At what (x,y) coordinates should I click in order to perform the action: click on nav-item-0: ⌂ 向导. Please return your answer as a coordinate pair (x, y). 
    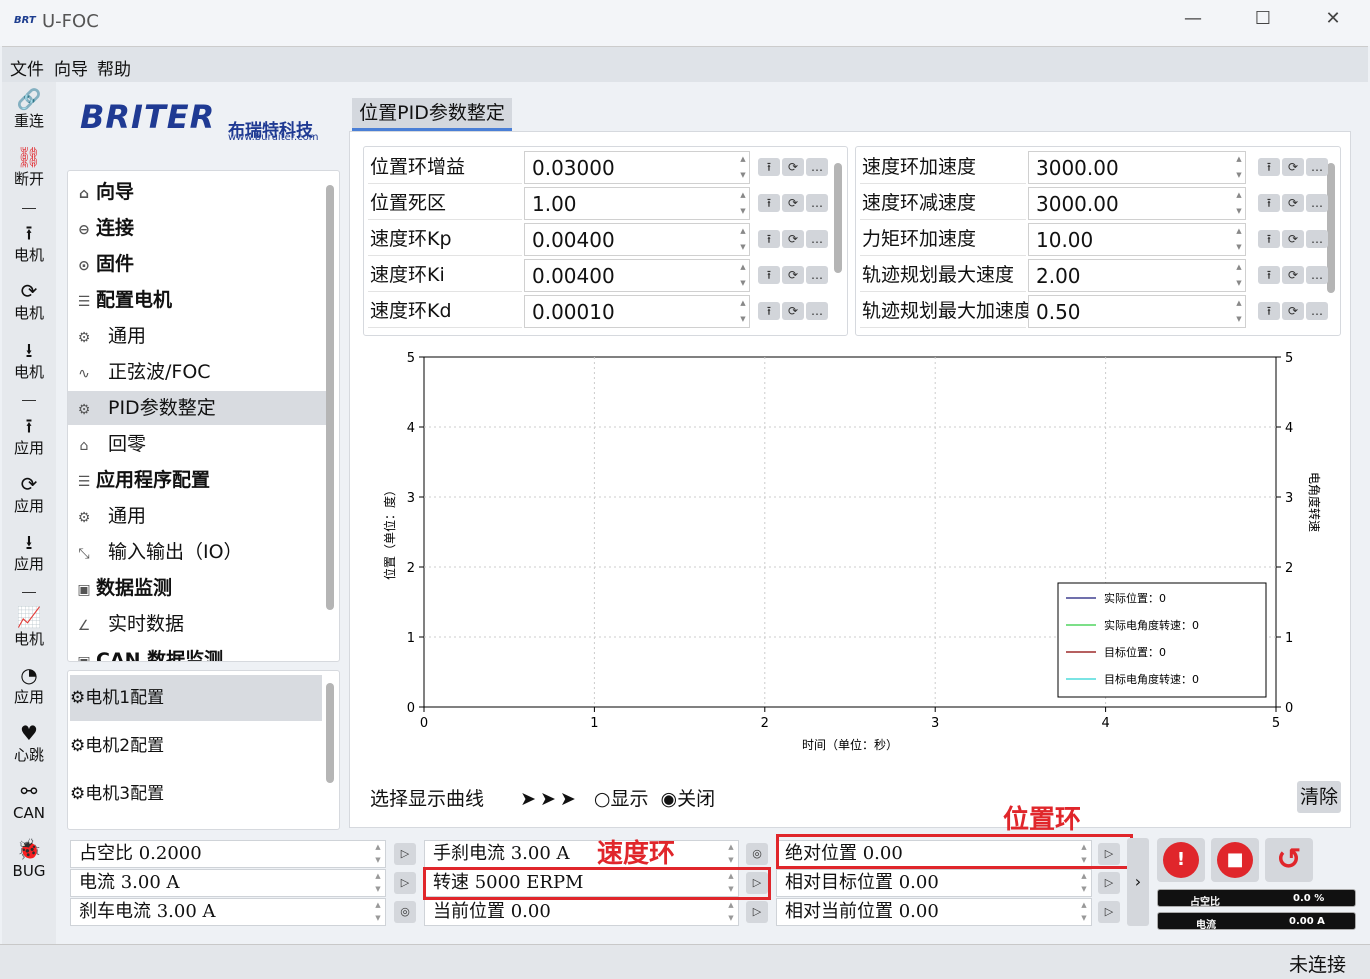
    Looking at the image, I should click on (197, 192).